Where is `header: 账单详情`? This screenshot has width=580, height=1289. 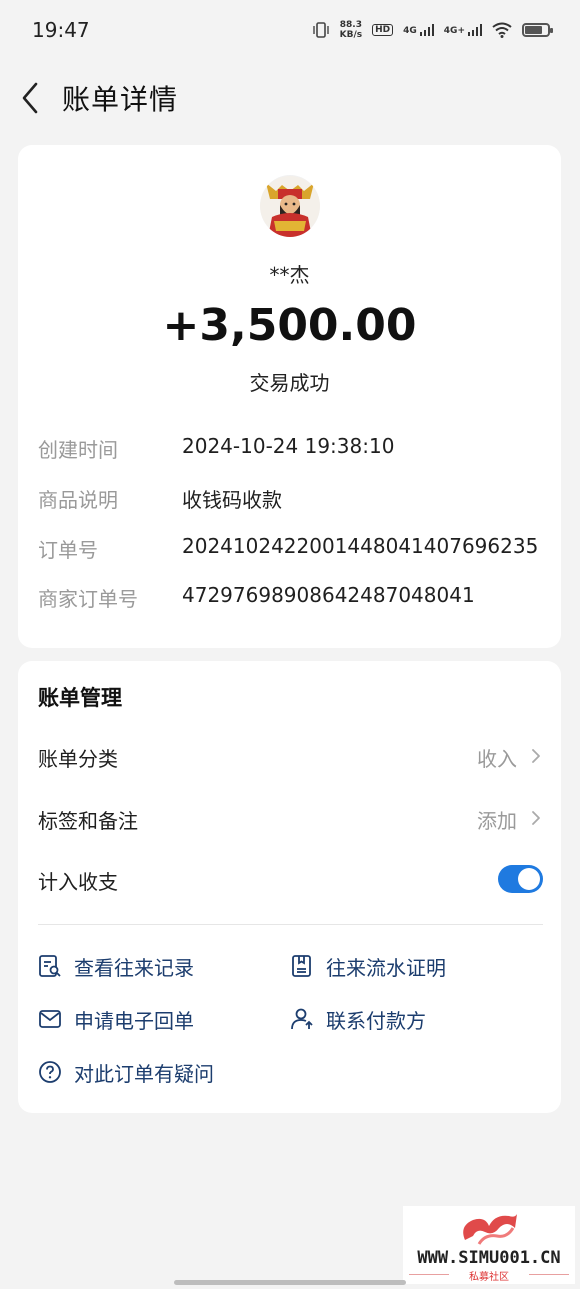
header: 账单详情 is located at coordinates (290, 98).